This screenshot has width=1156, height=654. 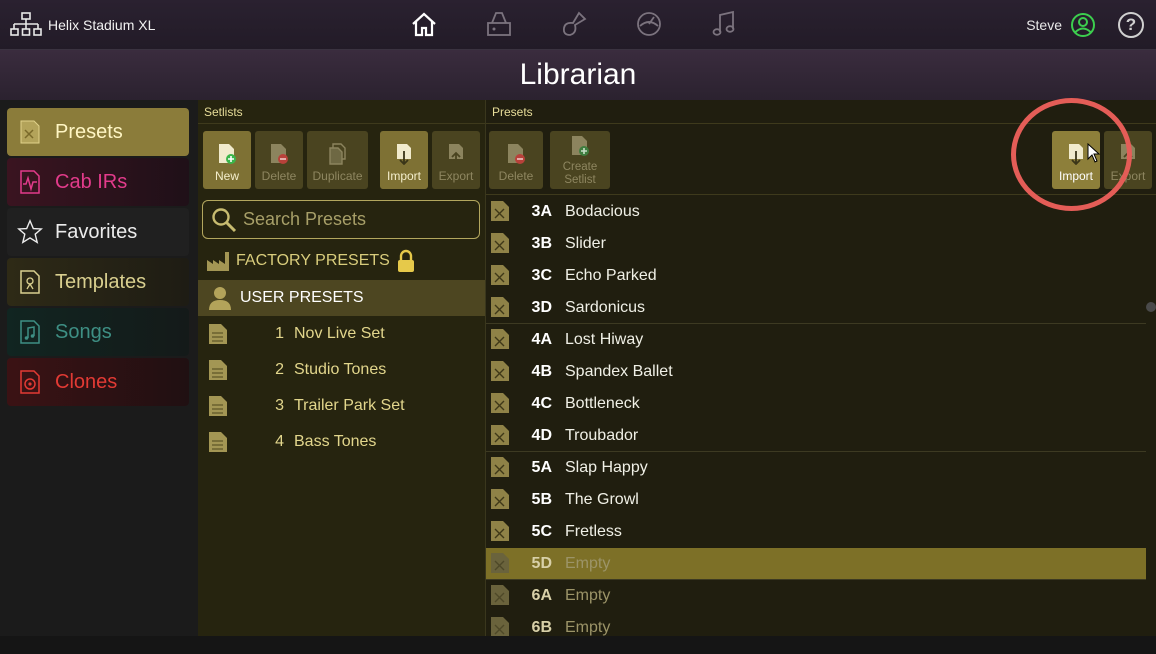 What do you see at coordinates (602, 435) in the screenshot?
I see `preset-name: Troubador` at bounding box center [602, 435].